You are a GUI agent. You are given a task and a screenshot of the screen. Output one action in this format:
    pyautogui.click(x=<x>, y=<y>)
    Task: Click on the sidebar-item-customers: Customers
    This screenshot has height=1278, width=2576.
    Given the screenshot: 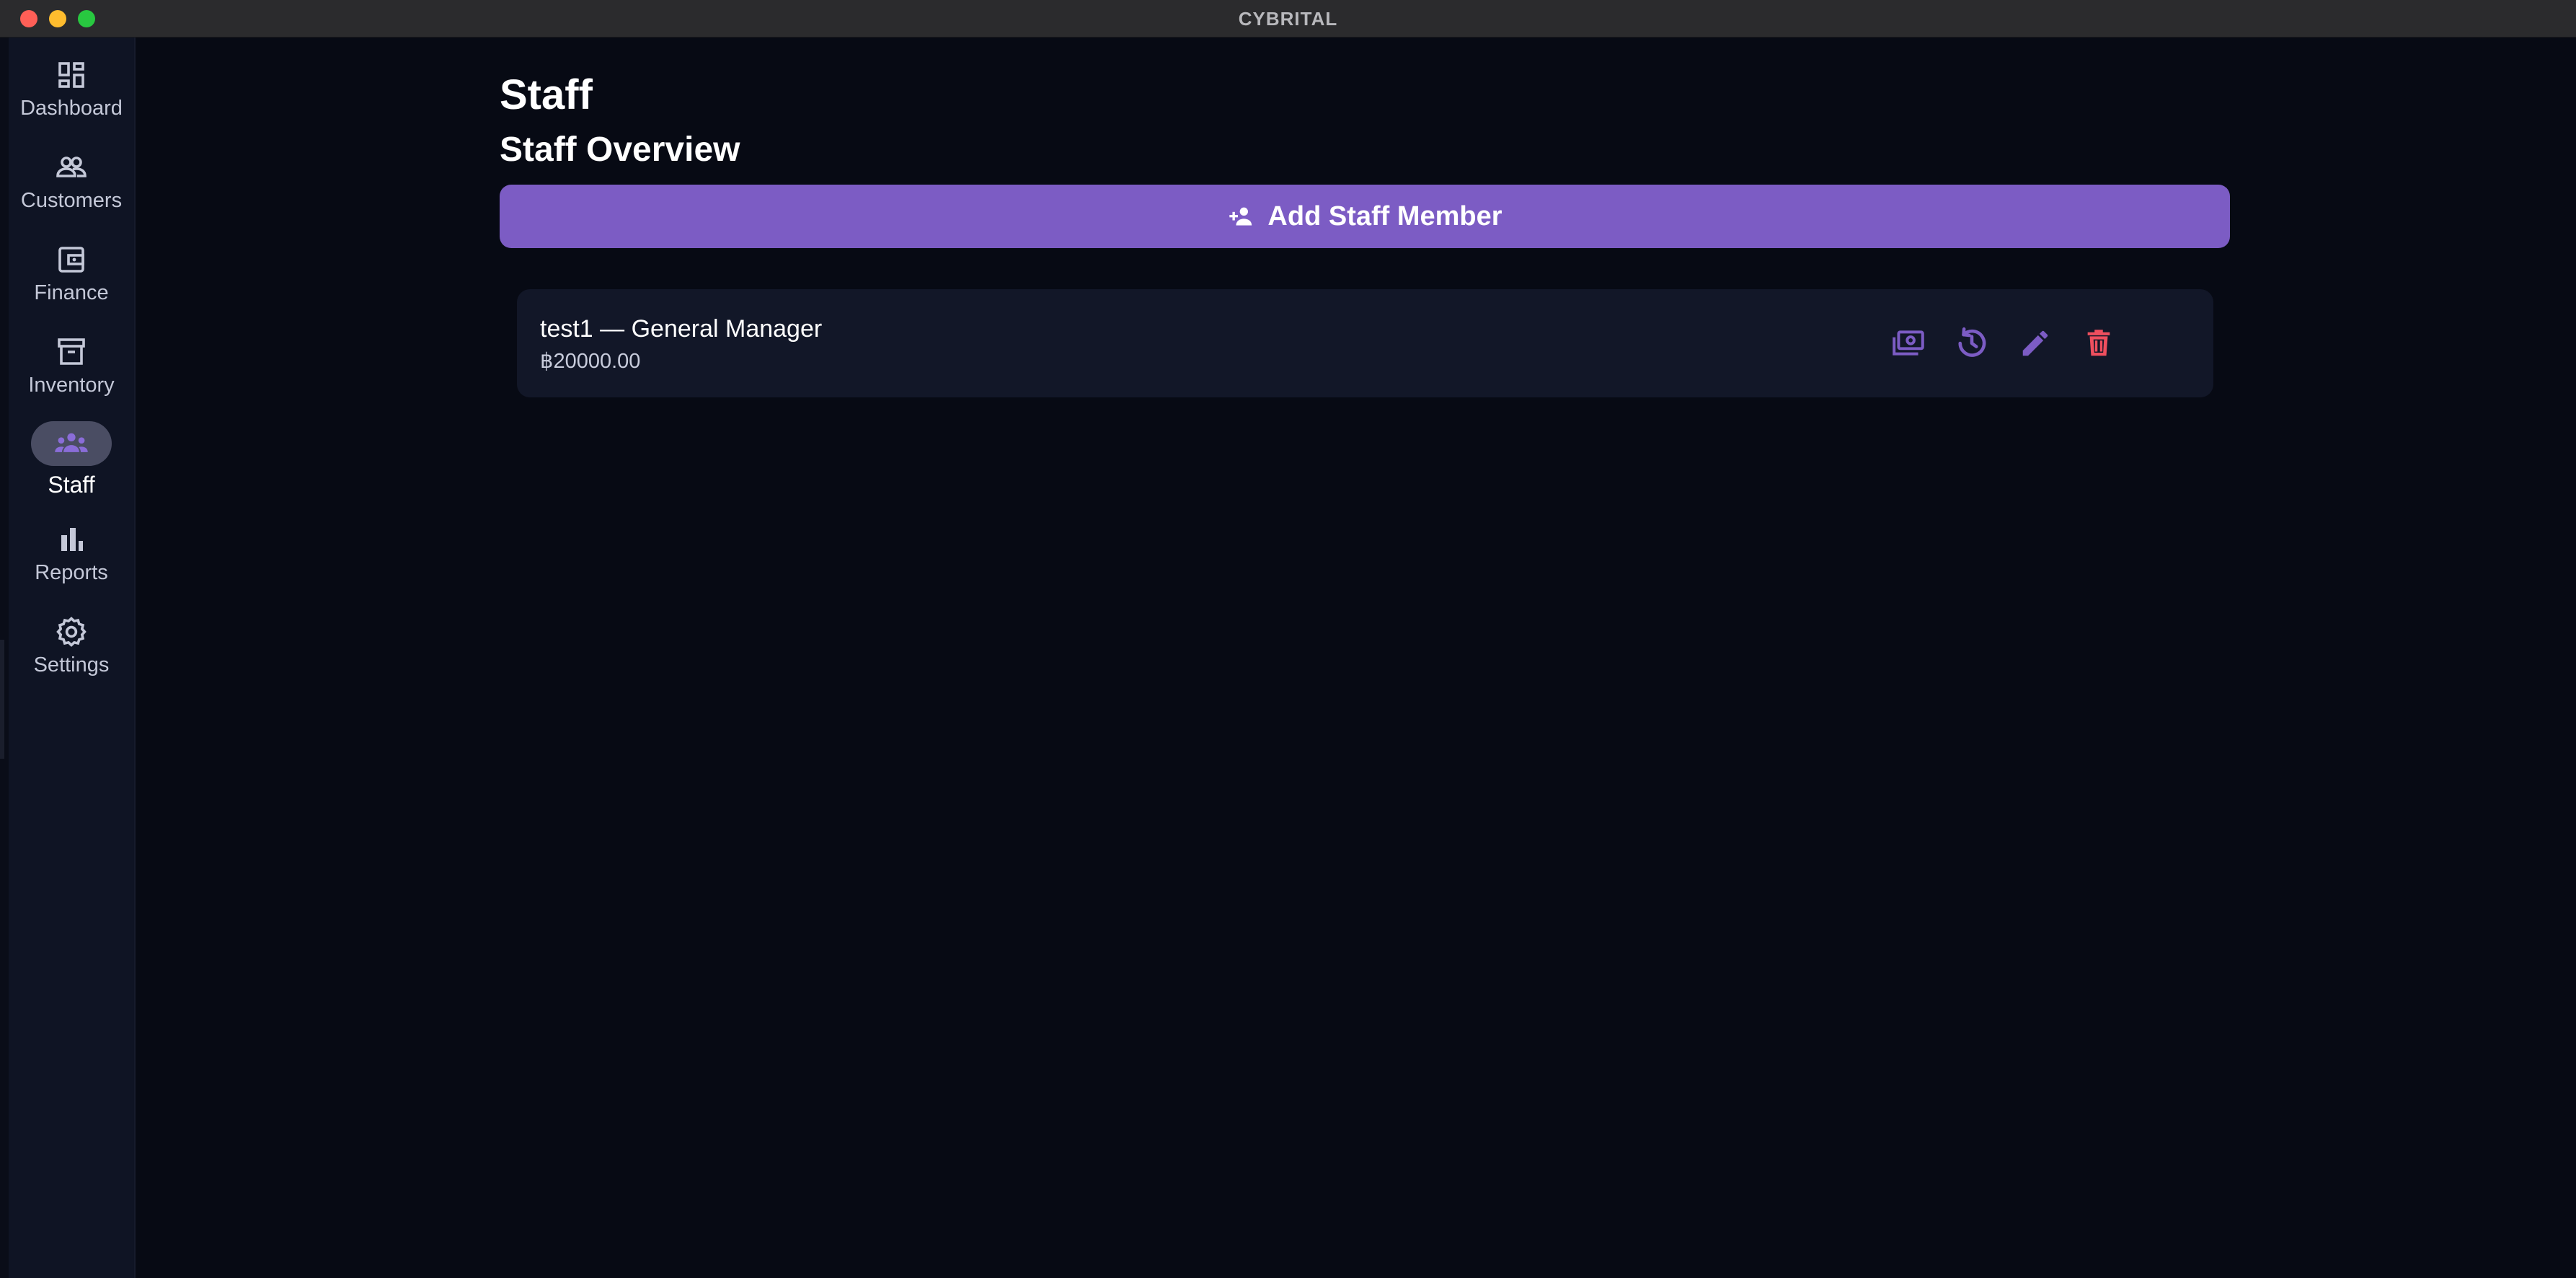 What is the action you would take?
    pyautogui.click(x=71, y=182)
    